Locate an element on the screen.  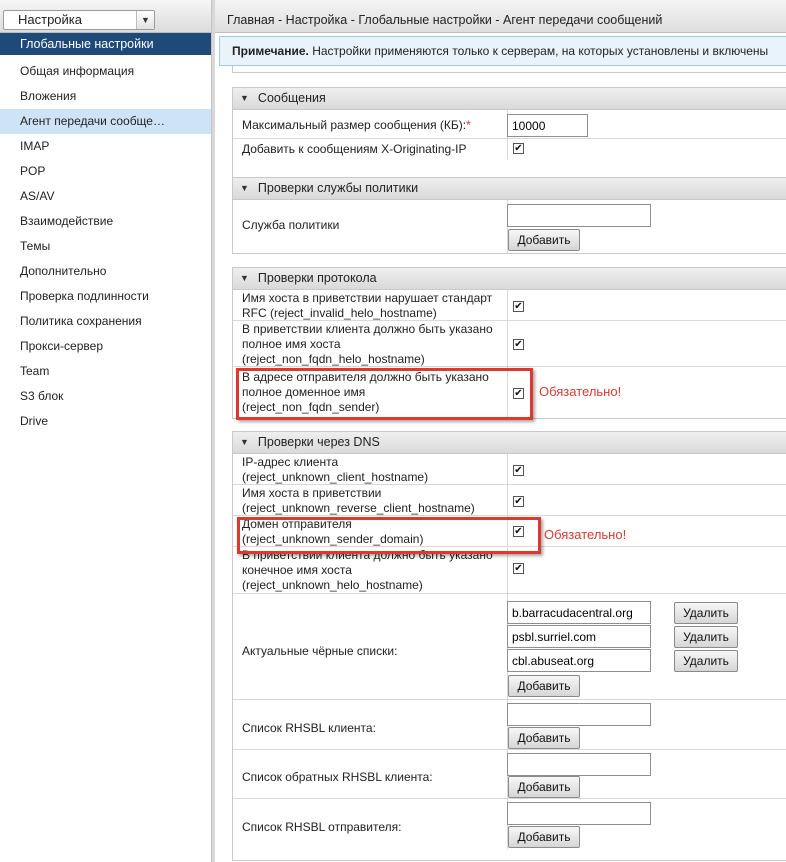
panel-header-protocol: ▼ Проверки протокола is located at coordinates (509, 279).